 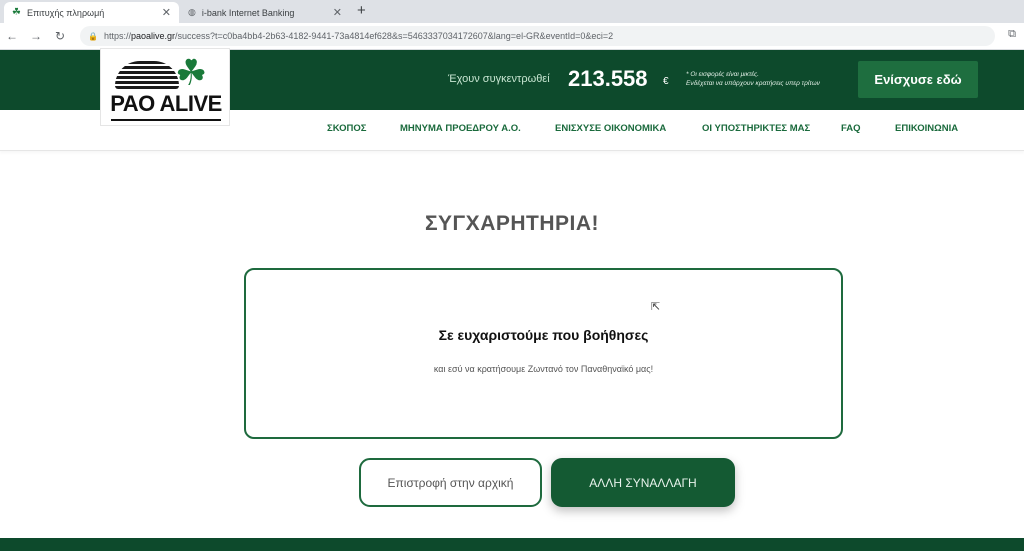 I want to click on nav-item-president-message: ΜΗΝΥΜΑ ΠΡΟΕΔΡΟΥ Α.Ο., so click(x=460, y=128).